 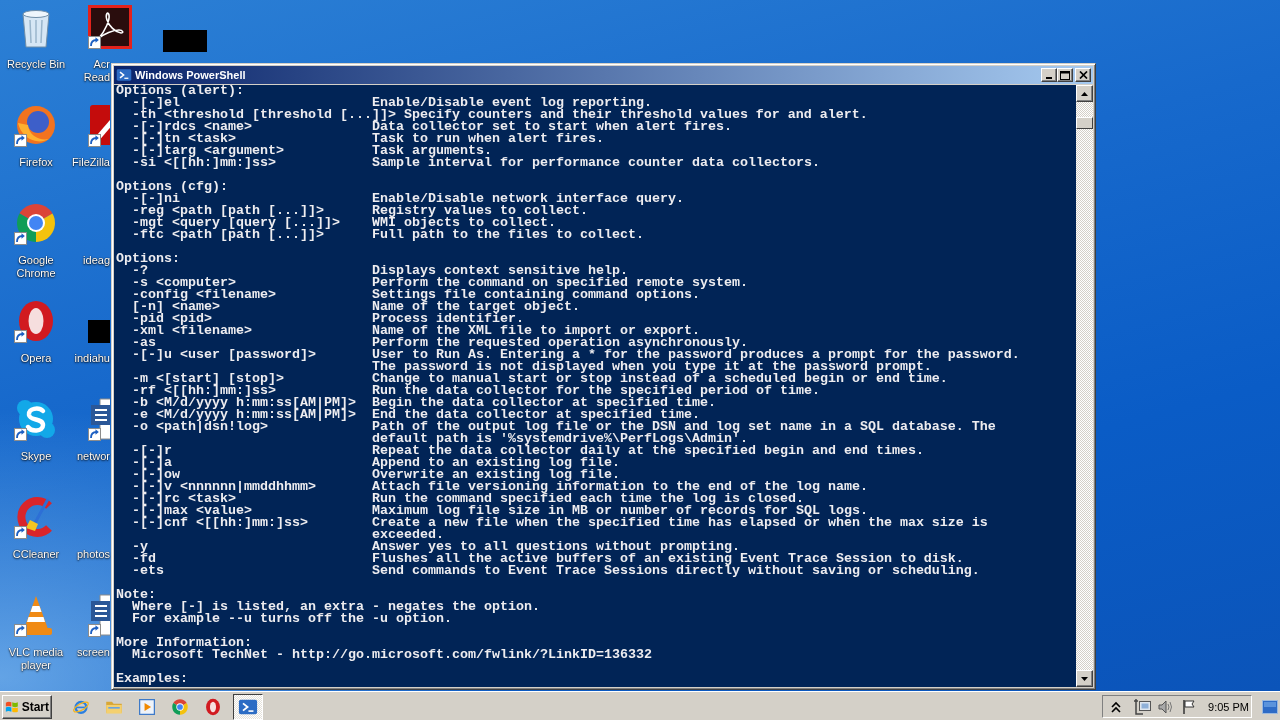 What do you see at coordinates (1228, 706) in the screenshot?
I see `clock: 9:05 PM` at bounding box center [1228, 706].